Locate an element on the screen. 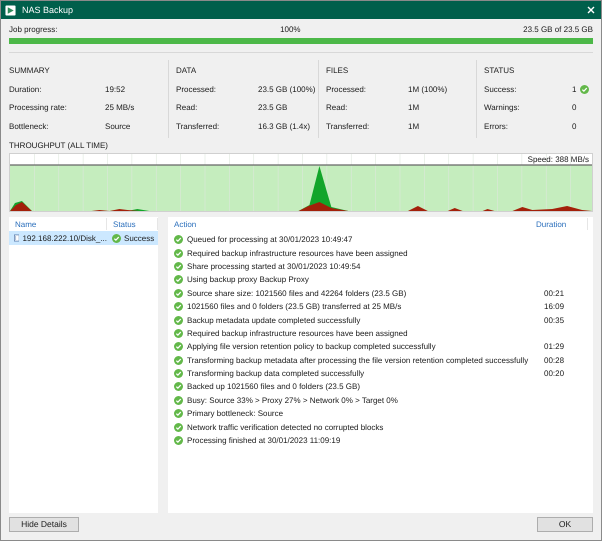 The image size is (602, 541). stat-value: 19:52 is located at coordinates (115, 89).